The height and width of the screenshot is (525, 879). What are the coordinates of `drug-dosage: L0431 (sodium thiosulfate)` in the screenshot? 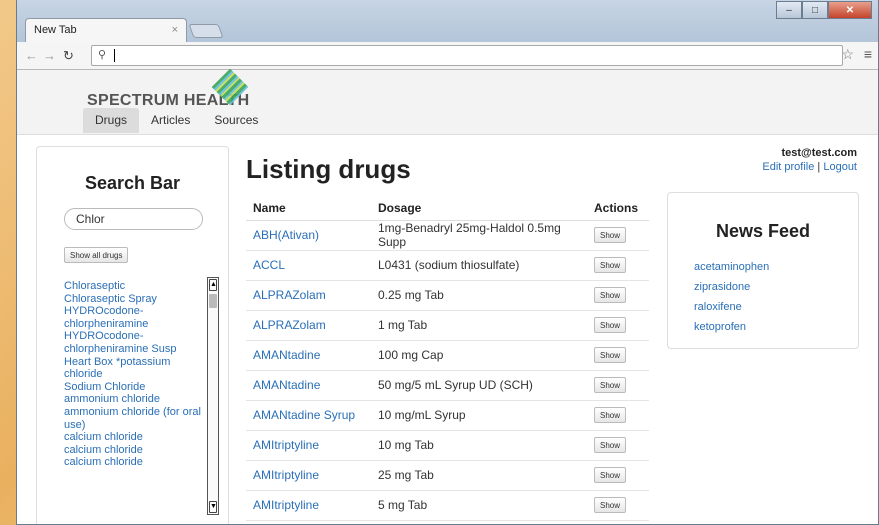 It's located at (479, 265).